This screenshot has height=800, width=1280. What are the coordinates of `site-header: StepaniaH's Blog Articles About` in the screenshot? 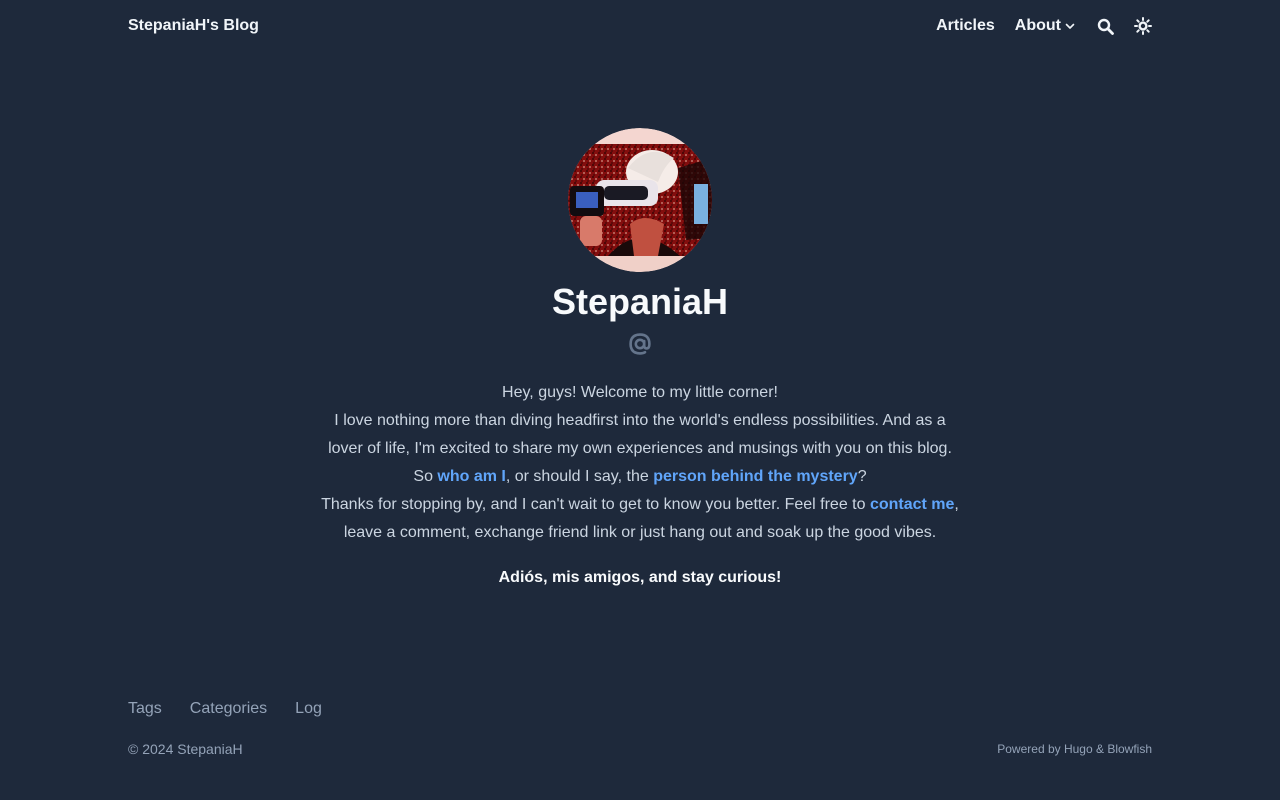 It's located at (640, 26).